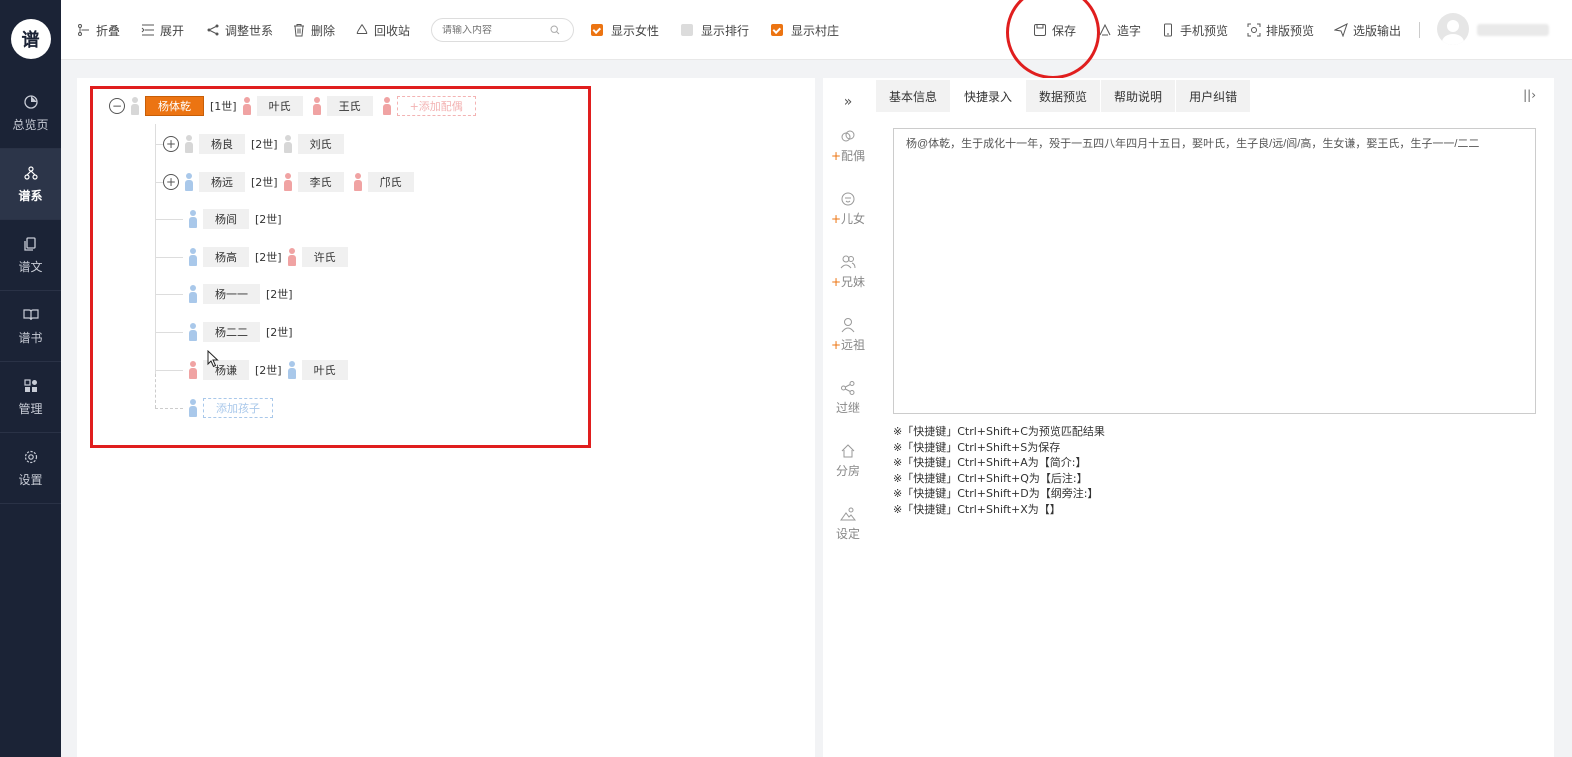  Describe the element at coordinates (1453, 29) in the screenshot. I see `avatar` at that location.